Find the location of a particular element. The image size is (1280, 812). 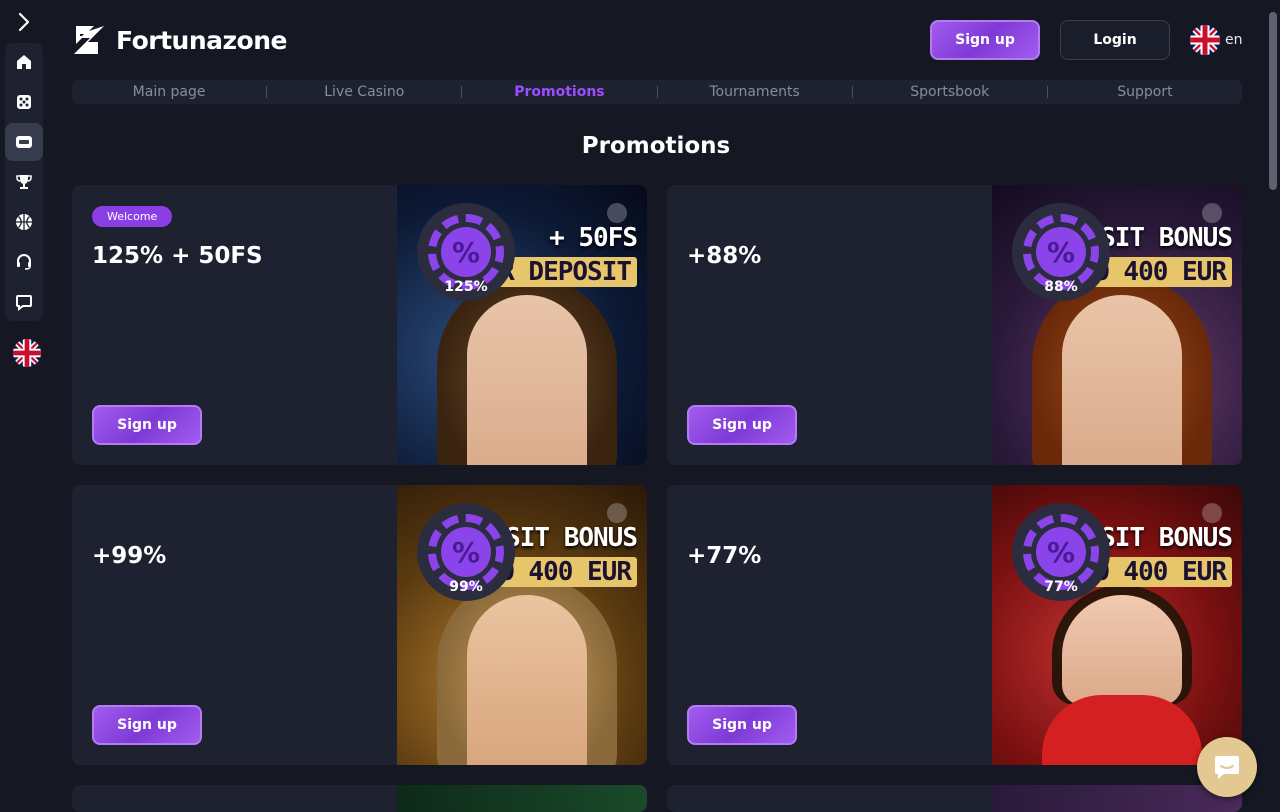

sidebar-language-flag is located at coordinates (27, 353).